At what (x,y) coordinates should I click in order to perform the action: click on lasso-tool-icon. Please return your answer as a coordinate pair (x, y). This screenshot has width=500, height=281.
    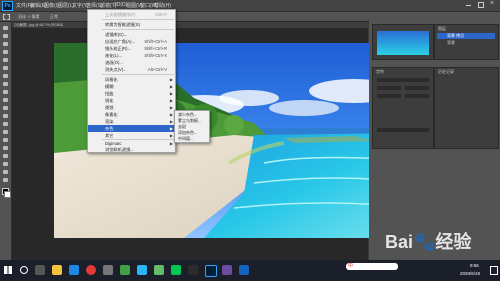
    Looking at the image, I should click on (5, 44).